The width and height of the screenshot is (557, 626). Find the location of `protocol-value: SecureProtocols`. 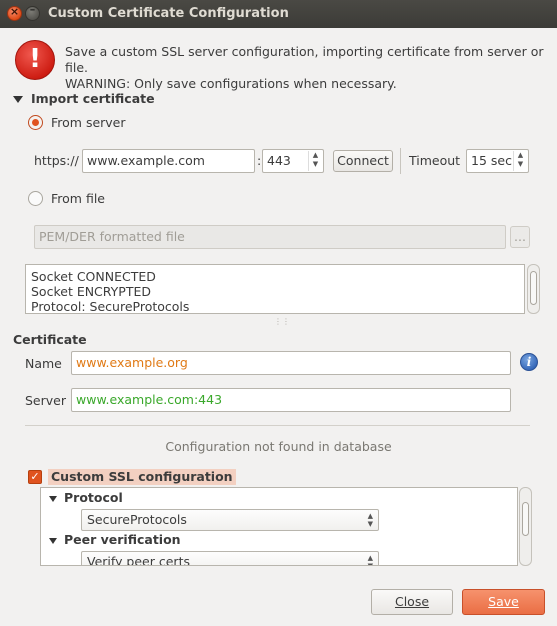

protocol-value: SecureProtocols is located at coordinates (137, 519).